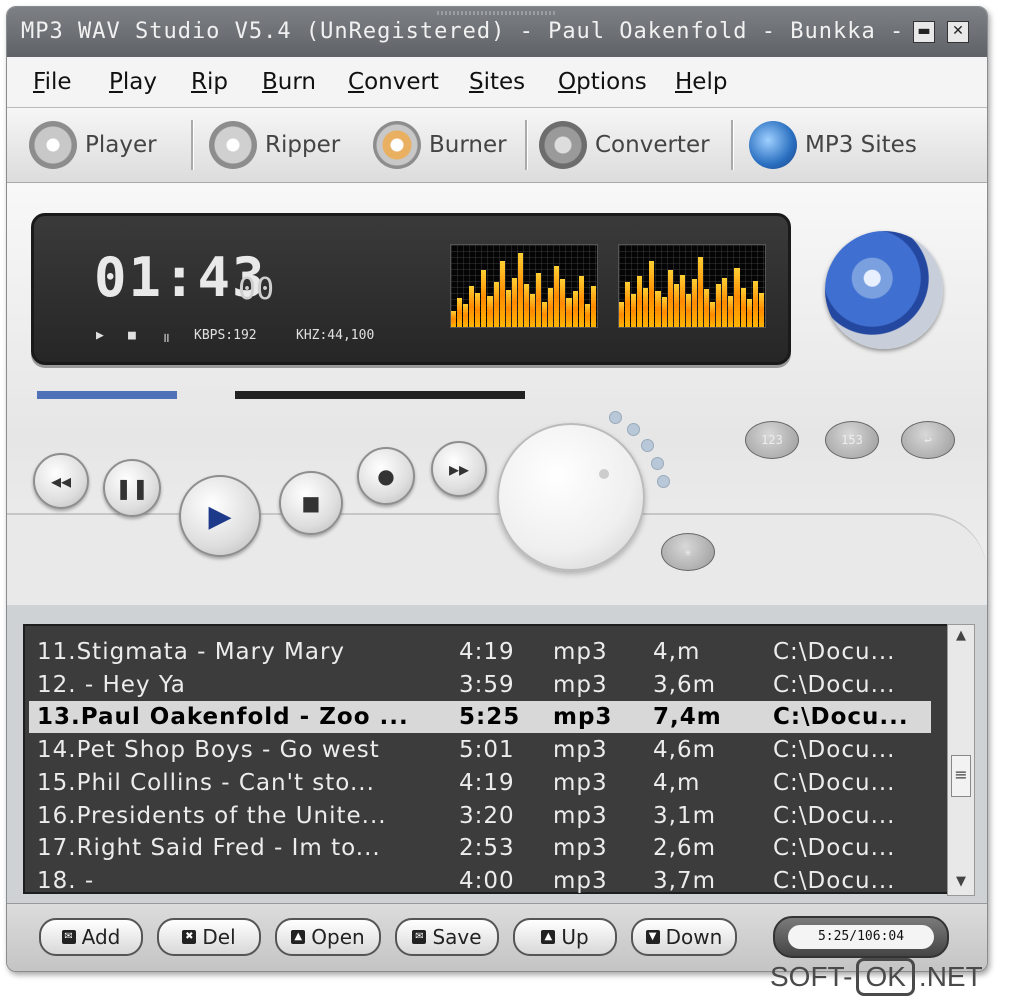 This screenshot has width=1020, height=1000. What do you see at coordinates (677, 782) in the screenshot?
I see `track-size: 4,m` at bounding box center [677, 782].